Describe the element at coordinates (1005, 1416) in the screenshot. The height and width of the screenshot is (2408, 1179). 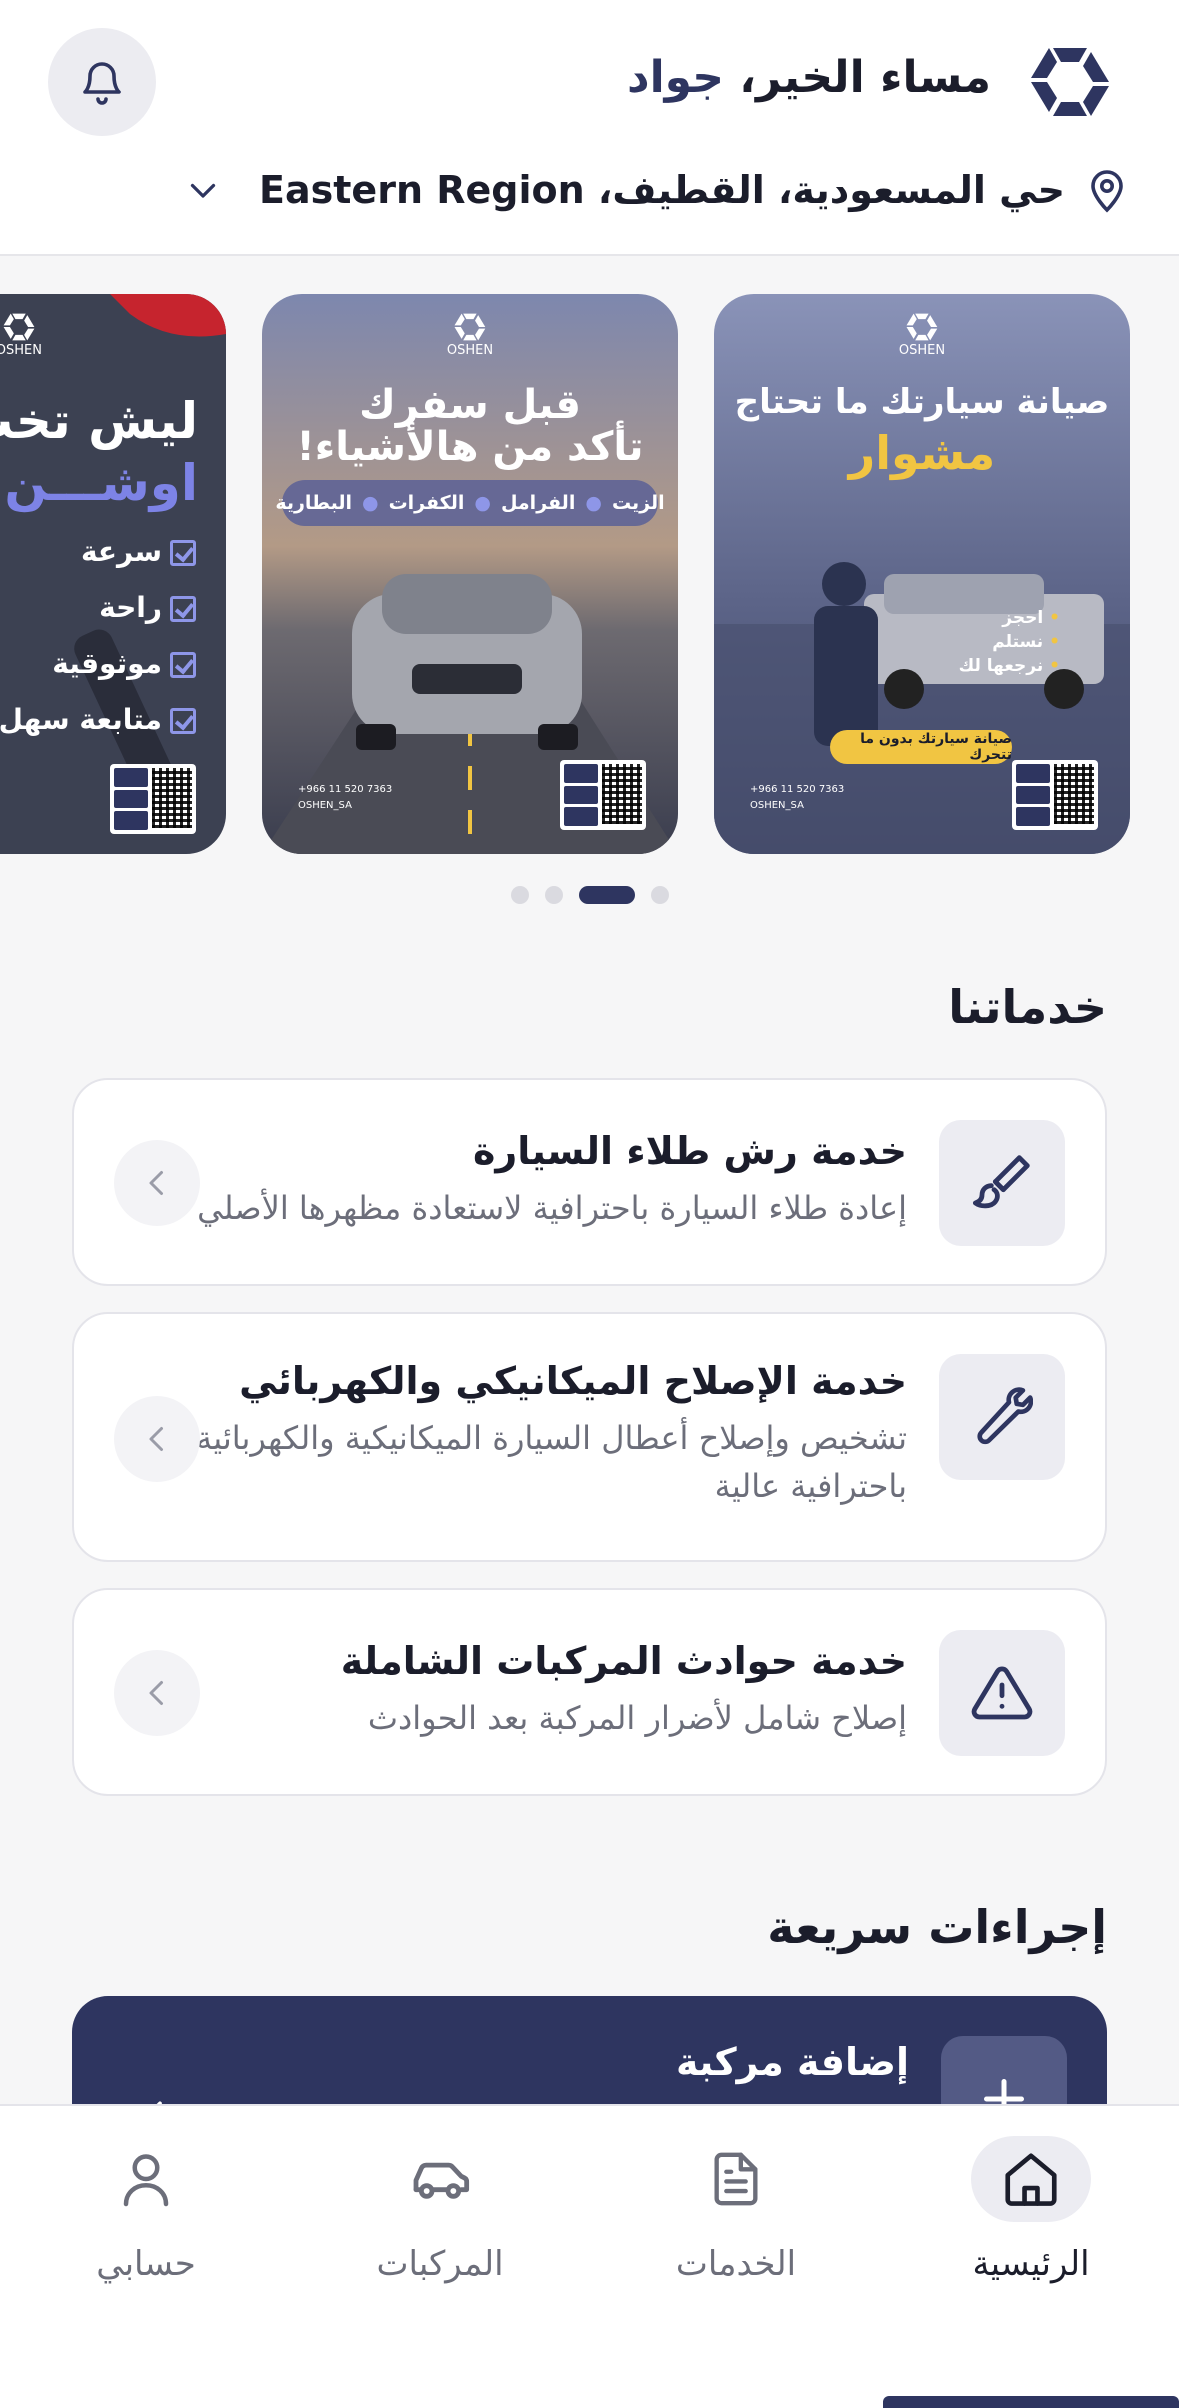
I see `wrench-icon` at that location.